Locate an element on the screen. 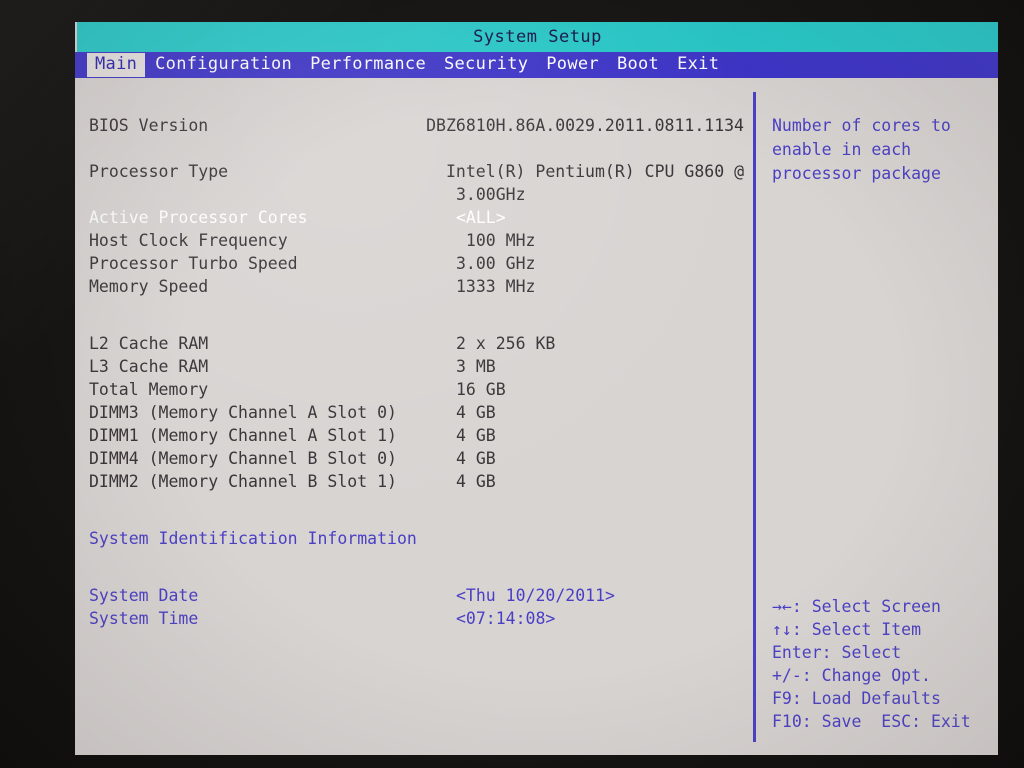  l2-cache-ram-label: L2 Cache RAM is located at coordinates (149, 343).